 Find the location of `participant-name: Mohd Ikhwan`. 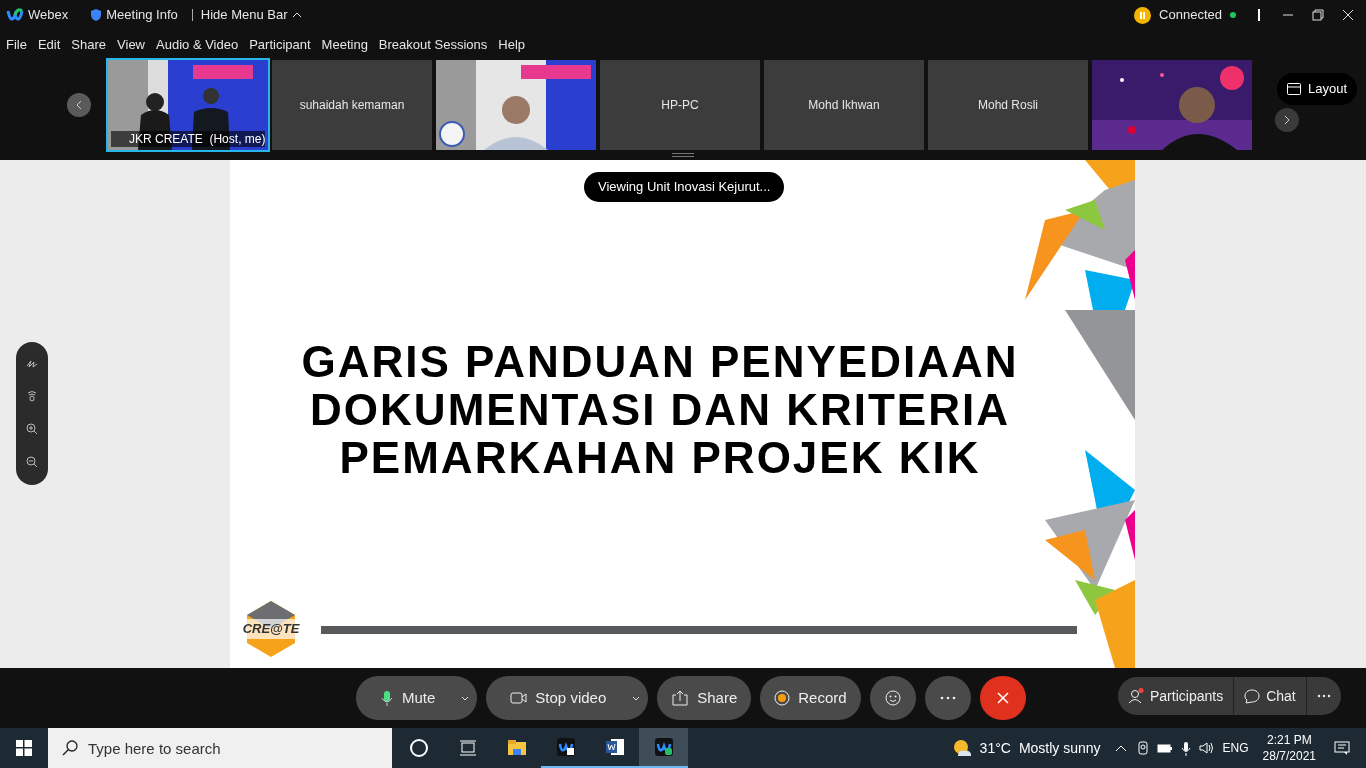

participant-name: Mohd Ikhwan is located at coordinates (844, 105).